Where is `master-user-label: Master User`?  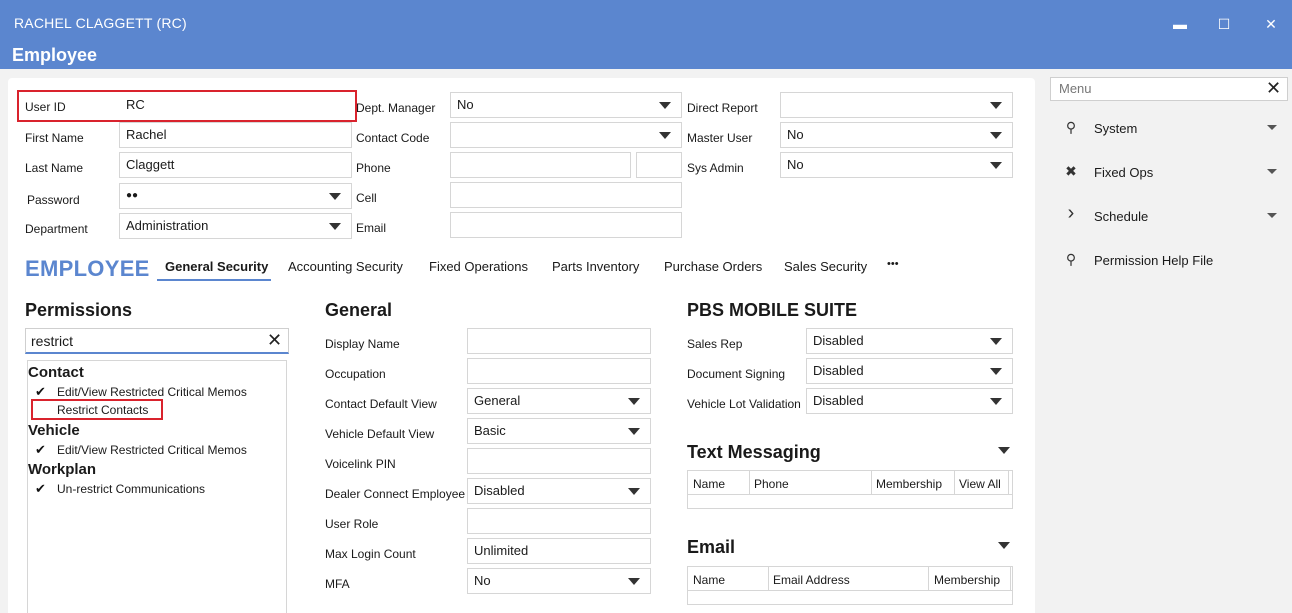 master-user-label: Master User is located at coordinates (720, 138).